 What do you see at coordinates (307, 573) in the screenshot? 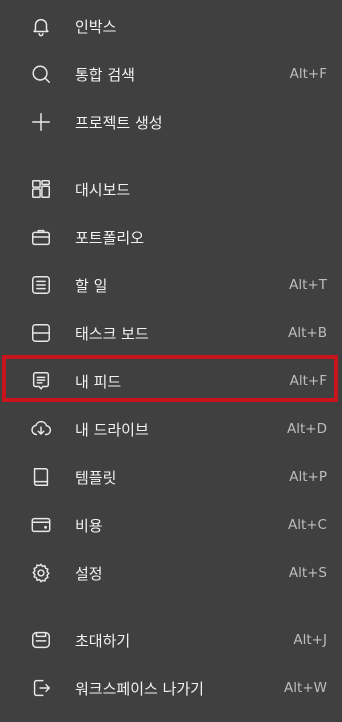
I see `menu-item-shortcut: Alt+S` at bounding box center [307, 573].